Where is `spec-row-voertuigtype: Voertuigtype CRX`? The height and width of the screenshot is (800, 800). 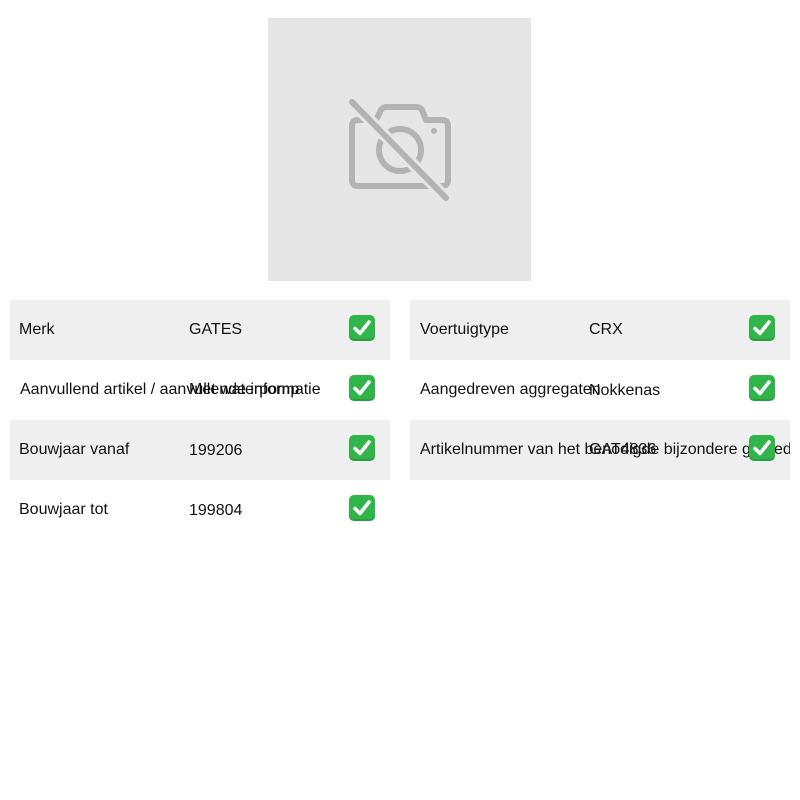
spec-row-voertuigtype: Voertuigtype CRX is located at coordinates (600, 330).